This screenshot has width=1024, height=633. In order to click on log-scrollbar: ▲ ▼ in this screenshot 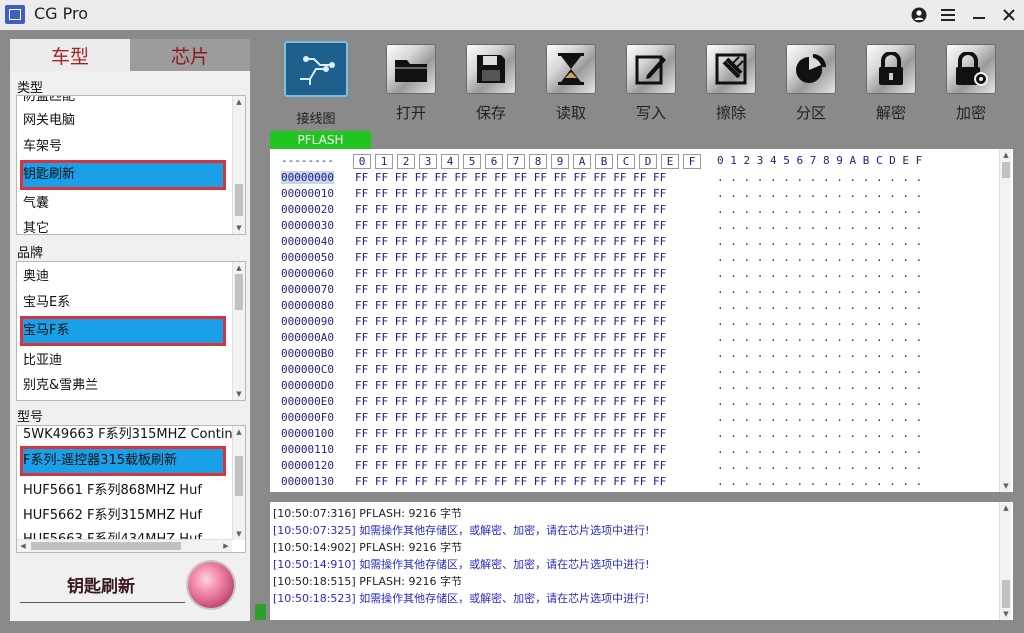, I will do `click(1005, 561)`.